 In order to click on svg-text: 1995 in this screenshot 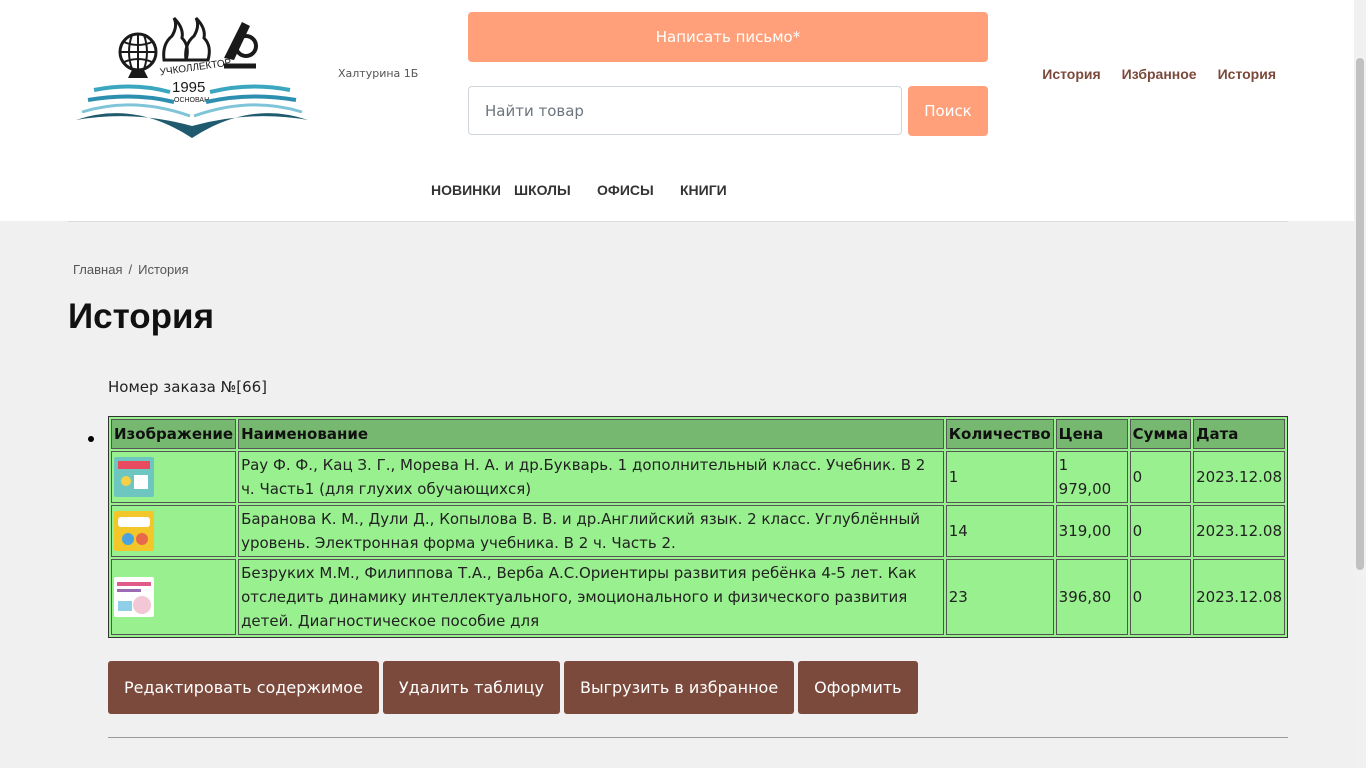, I will do `click(188, 87)`.